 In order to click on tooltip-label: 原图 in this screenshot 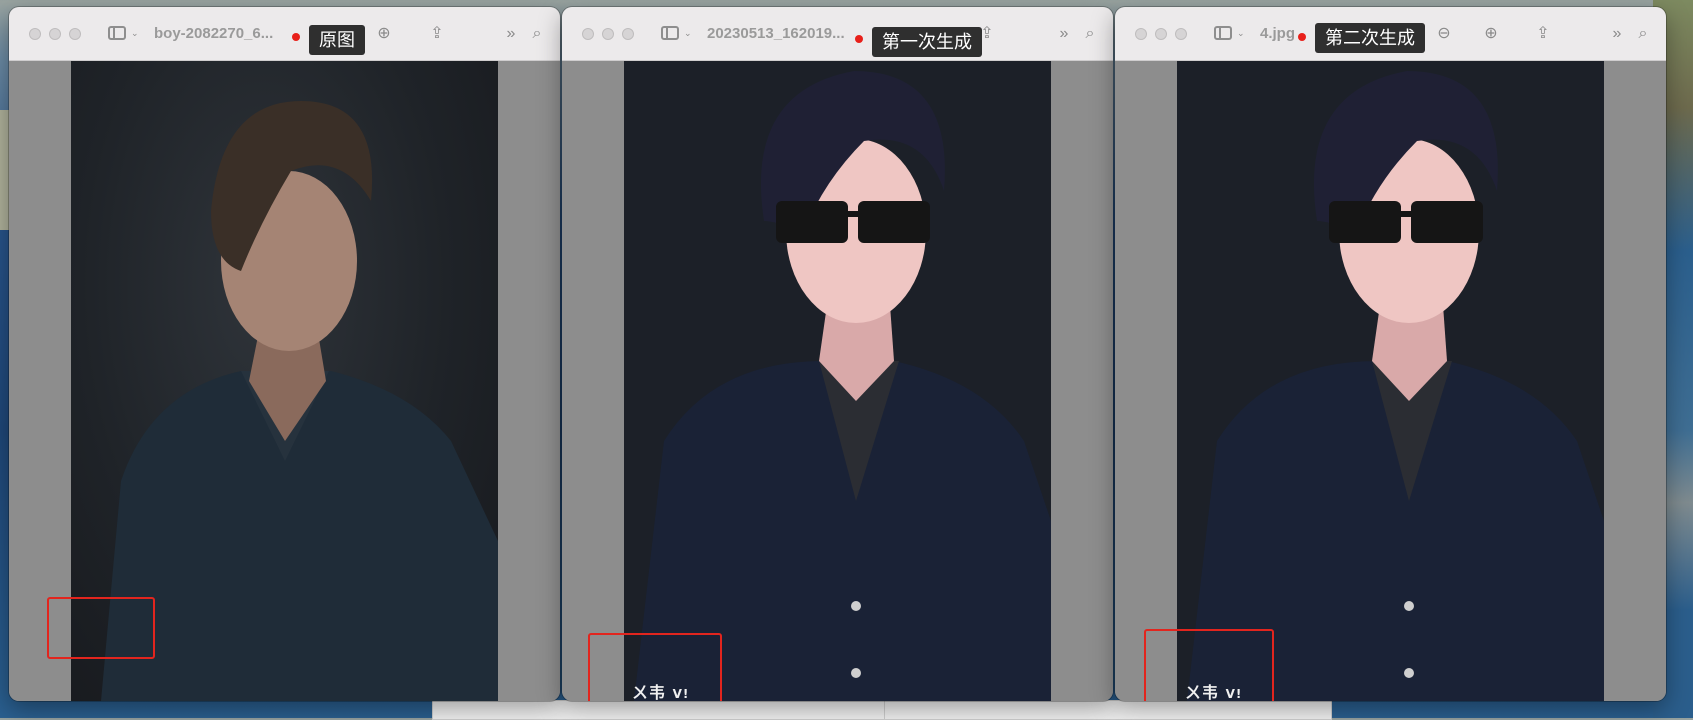, I will do `click(337, 40)`.